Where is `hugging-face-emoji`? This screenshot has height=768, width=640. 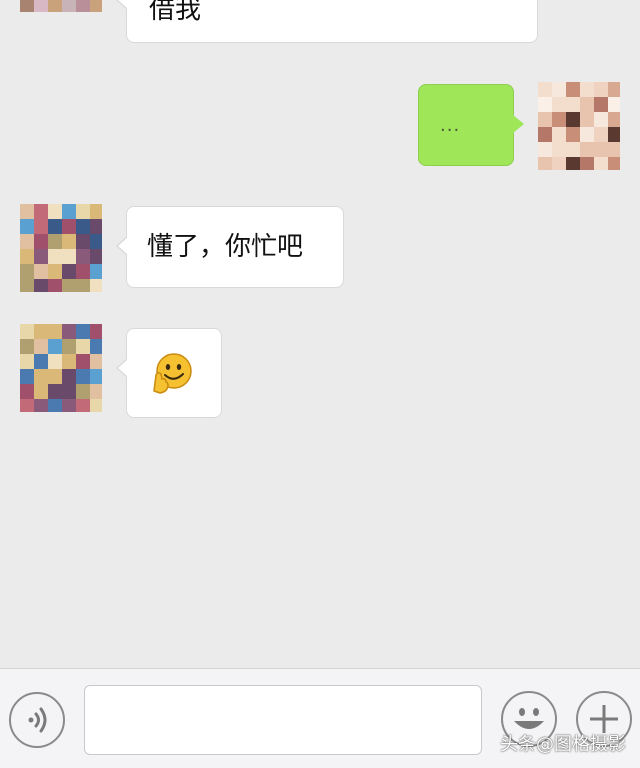
hugging-face-emoji is located at coordinates (172, 373).